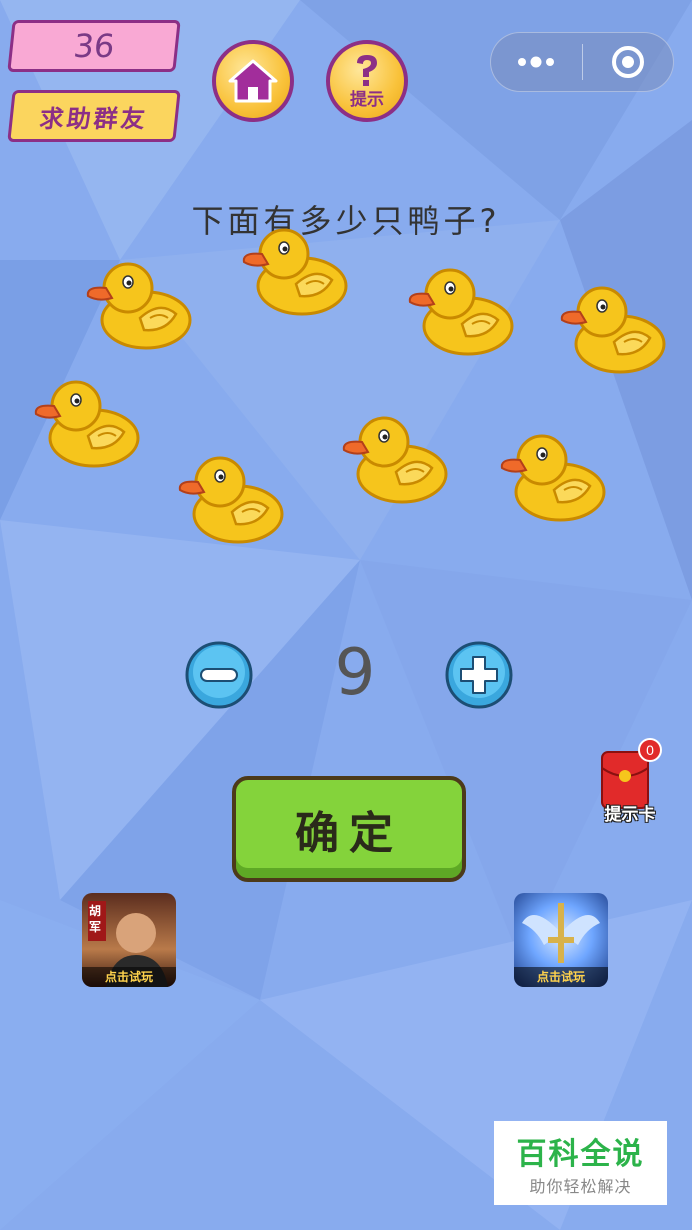  Describe the element at coordinates (580, 1186) in the screenshot. I see `watermark-subtitle: 助你轻松解决` at that location.